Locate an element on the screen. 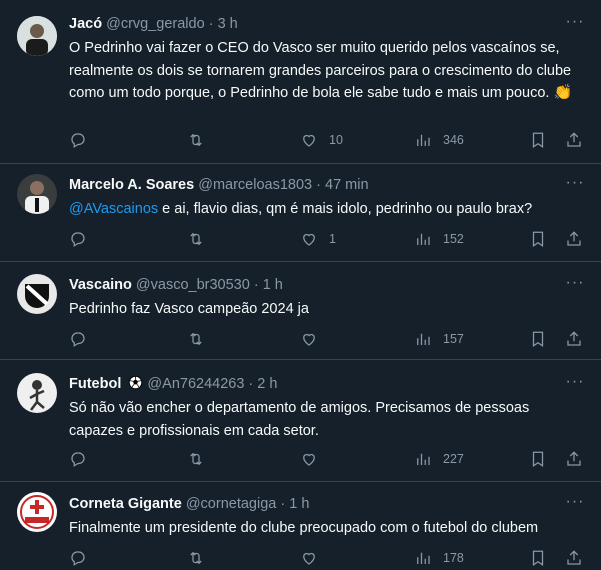  views-button: 152 is located at coordinates (439, 239).